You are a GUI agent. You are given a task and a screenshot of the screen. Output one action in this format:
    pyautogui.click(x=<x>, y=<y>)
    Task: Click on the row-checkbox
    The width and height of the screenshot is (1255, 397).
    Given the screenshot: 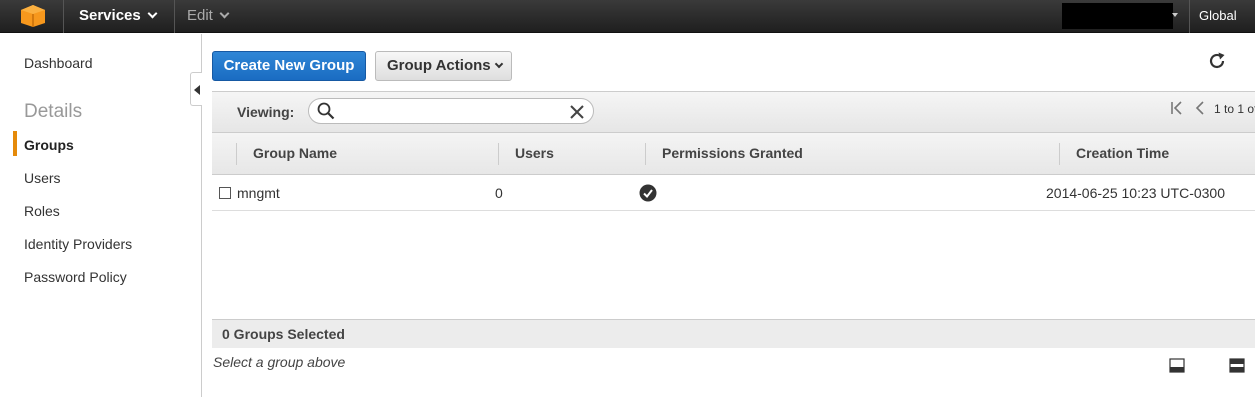 What is the action you would take?
    pyautogui.click(x=225, y=193)
    